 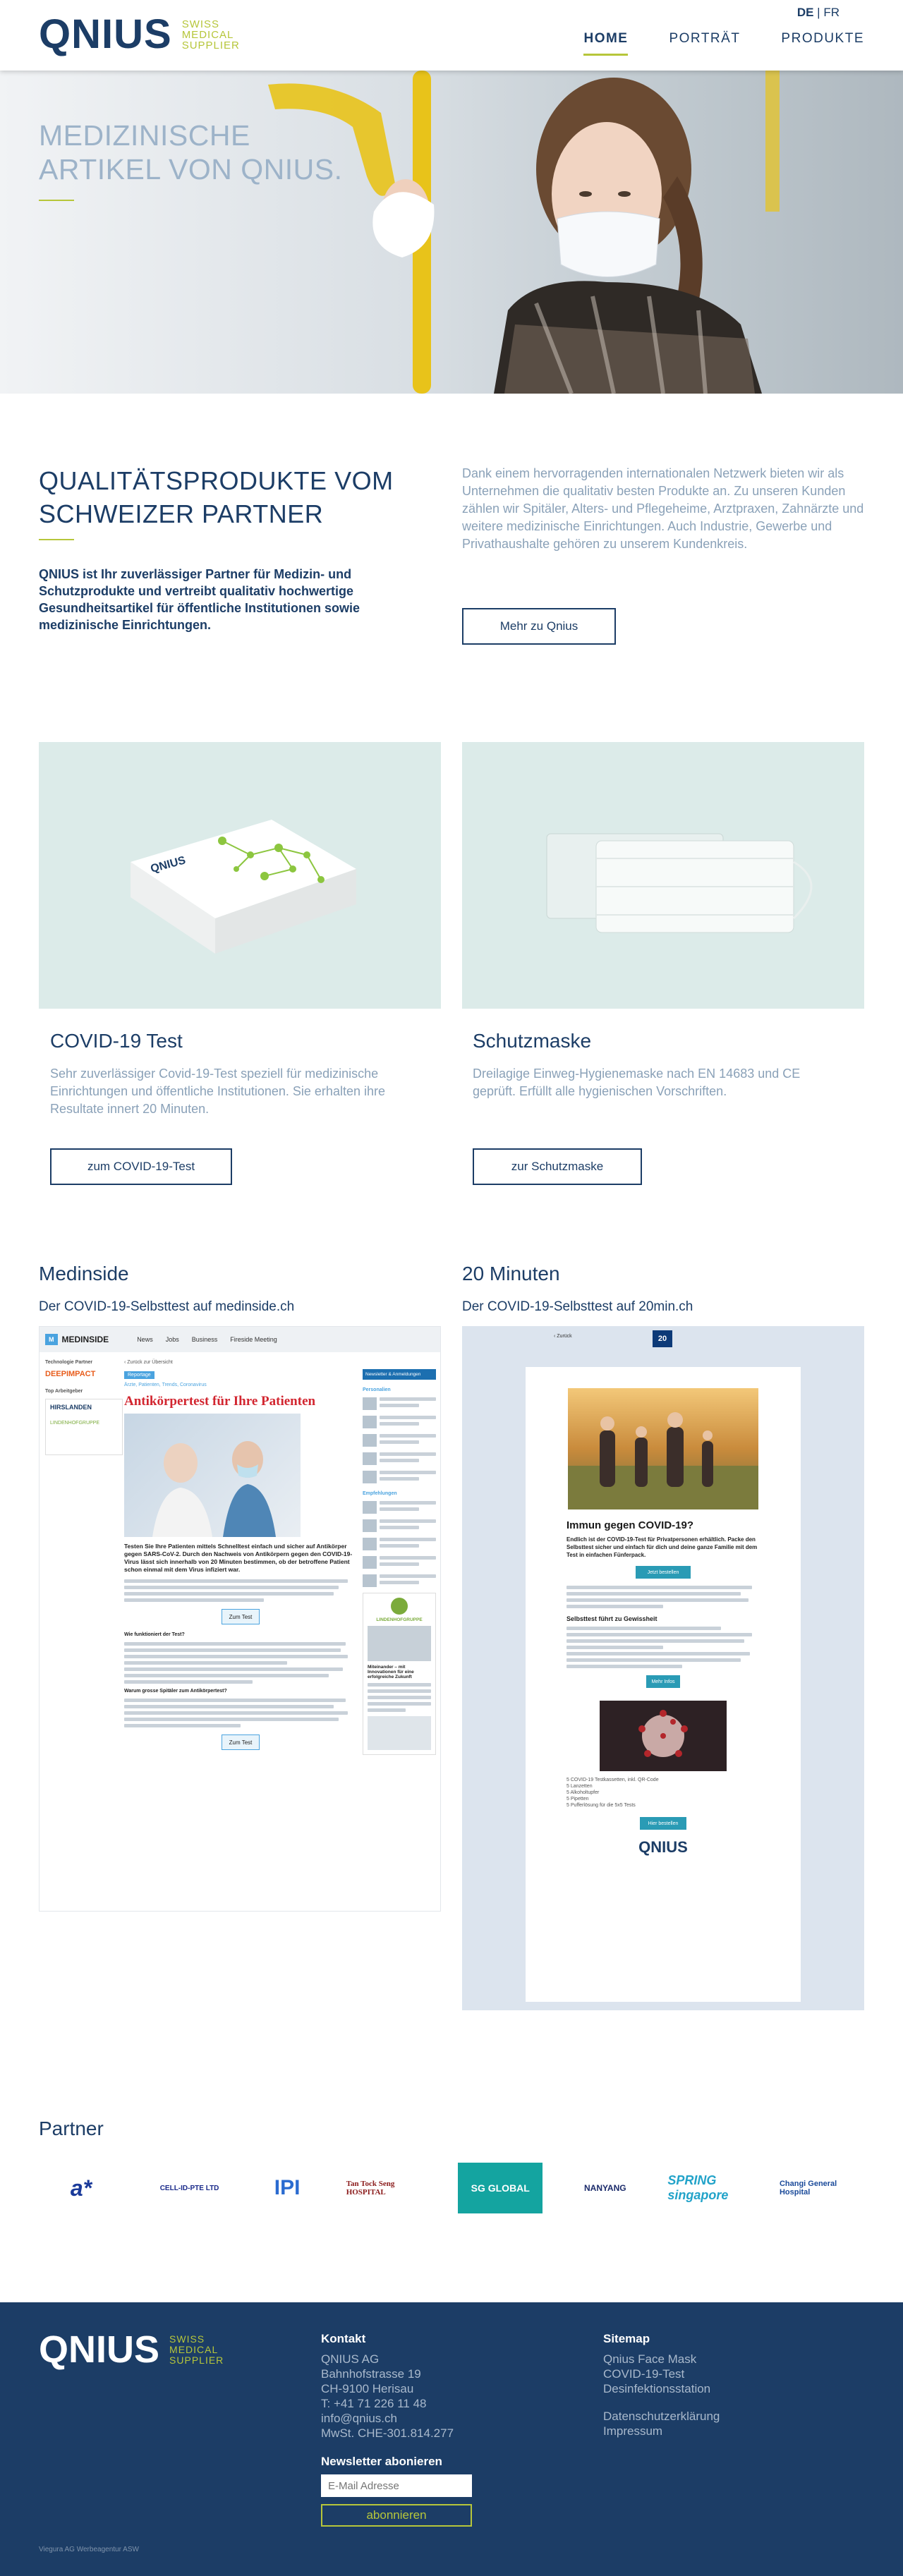 I want to click on sitemap-link-covid-test: COVID-19-Test, so click(x=661, y=2374).